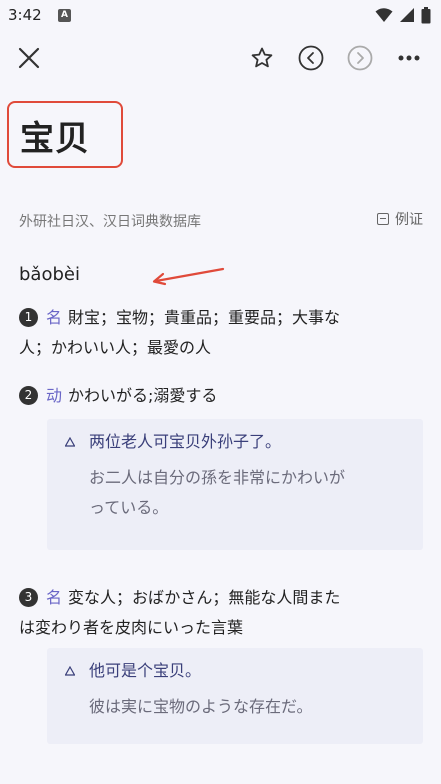 Image resolution: width=441 pixels, height=784 pixels. I want to click on example-block: 两位老人可宝贝外孙子了。 お二人は自分の孫を非常にかわいが っている。, so click(235, 484).